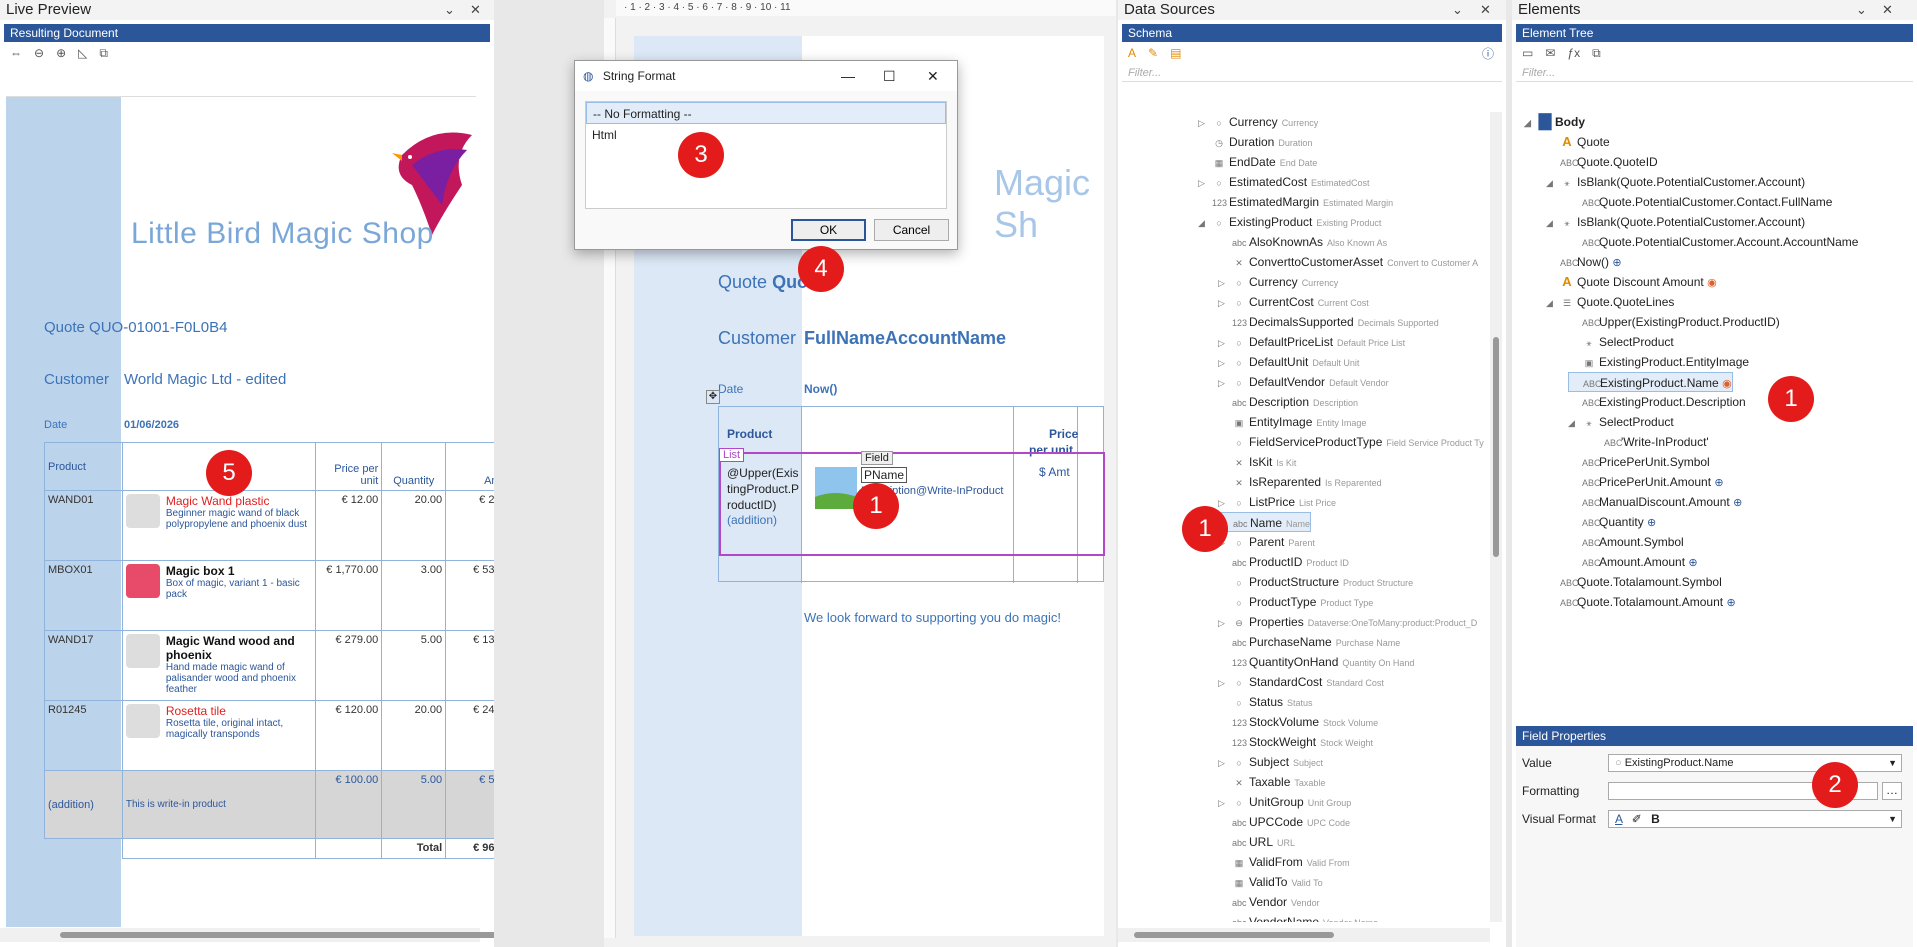 Image resolution: width=1917 pixels, height=947 pixels. Describe the element at coordinates (1054, 472) in the screenshot. I see `amount-field: $ Amt` at that location.